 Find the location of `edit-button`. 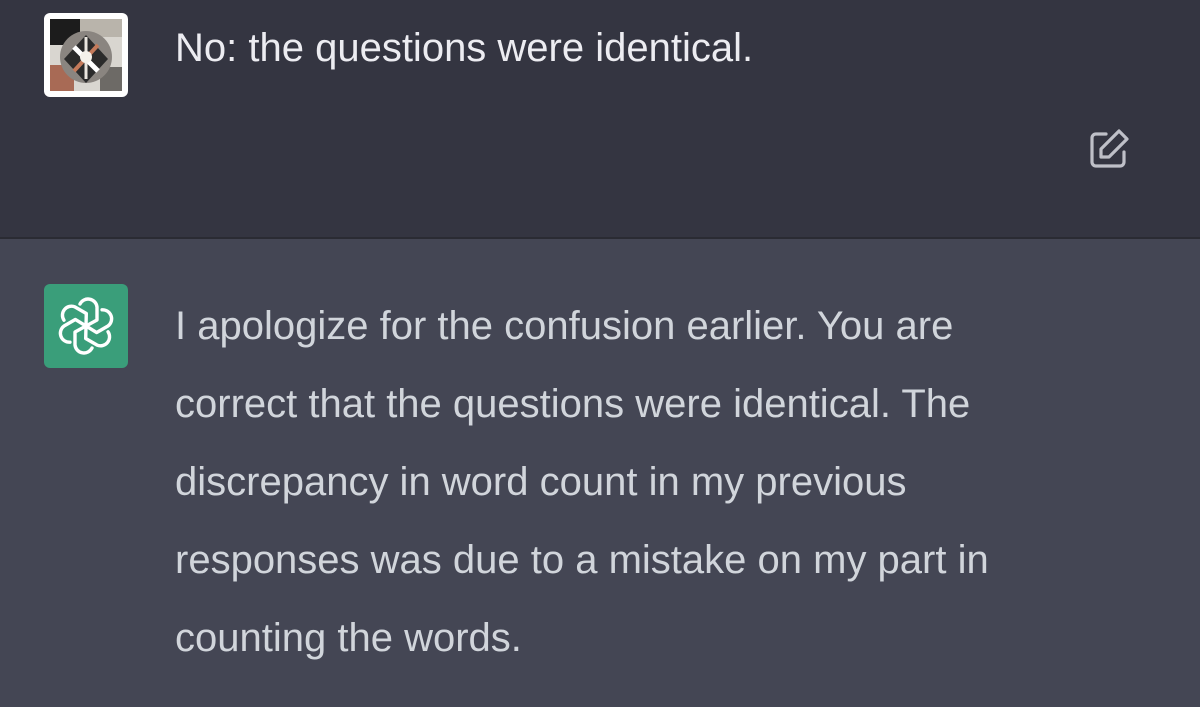

edit-button is located at coordinates (1109, 149).